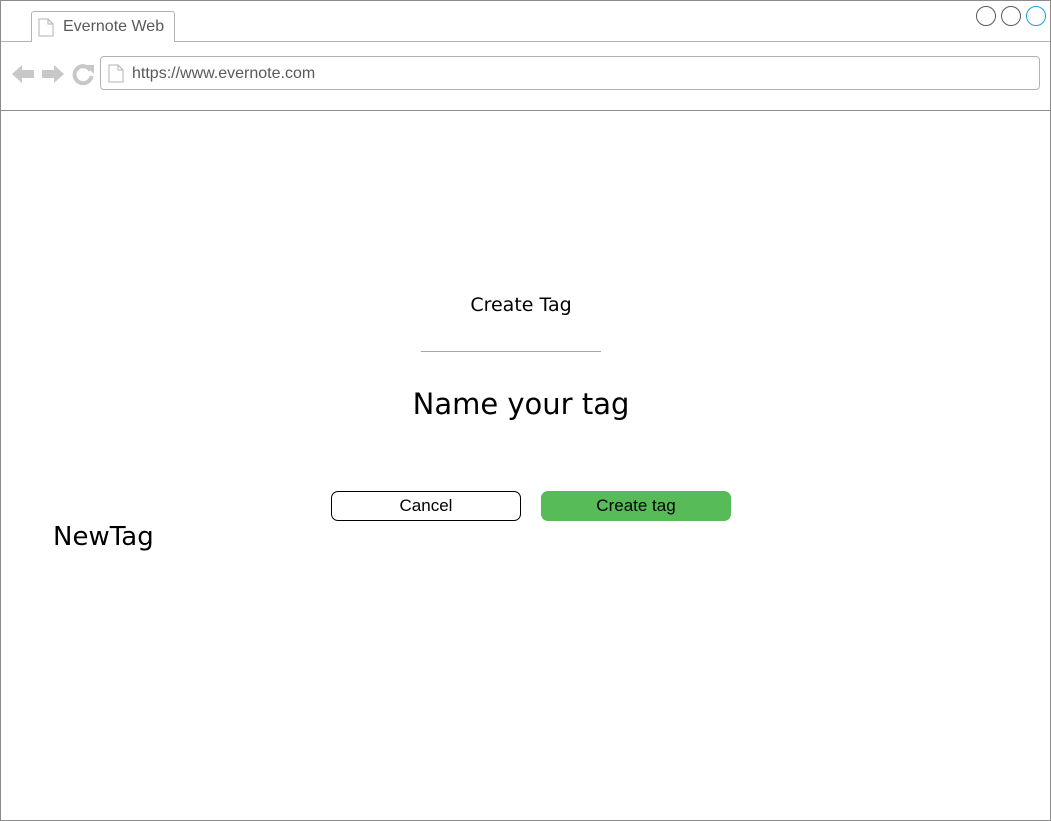  I want to click on tag-name-input: NewTag, so click(103, 537).